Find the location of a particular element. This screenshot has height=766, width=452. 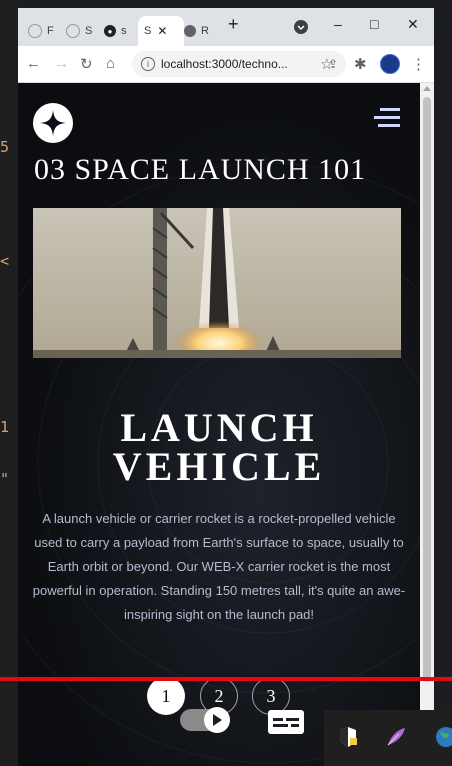

heading-line: VEHICLE is located at coordinates (219, 466).